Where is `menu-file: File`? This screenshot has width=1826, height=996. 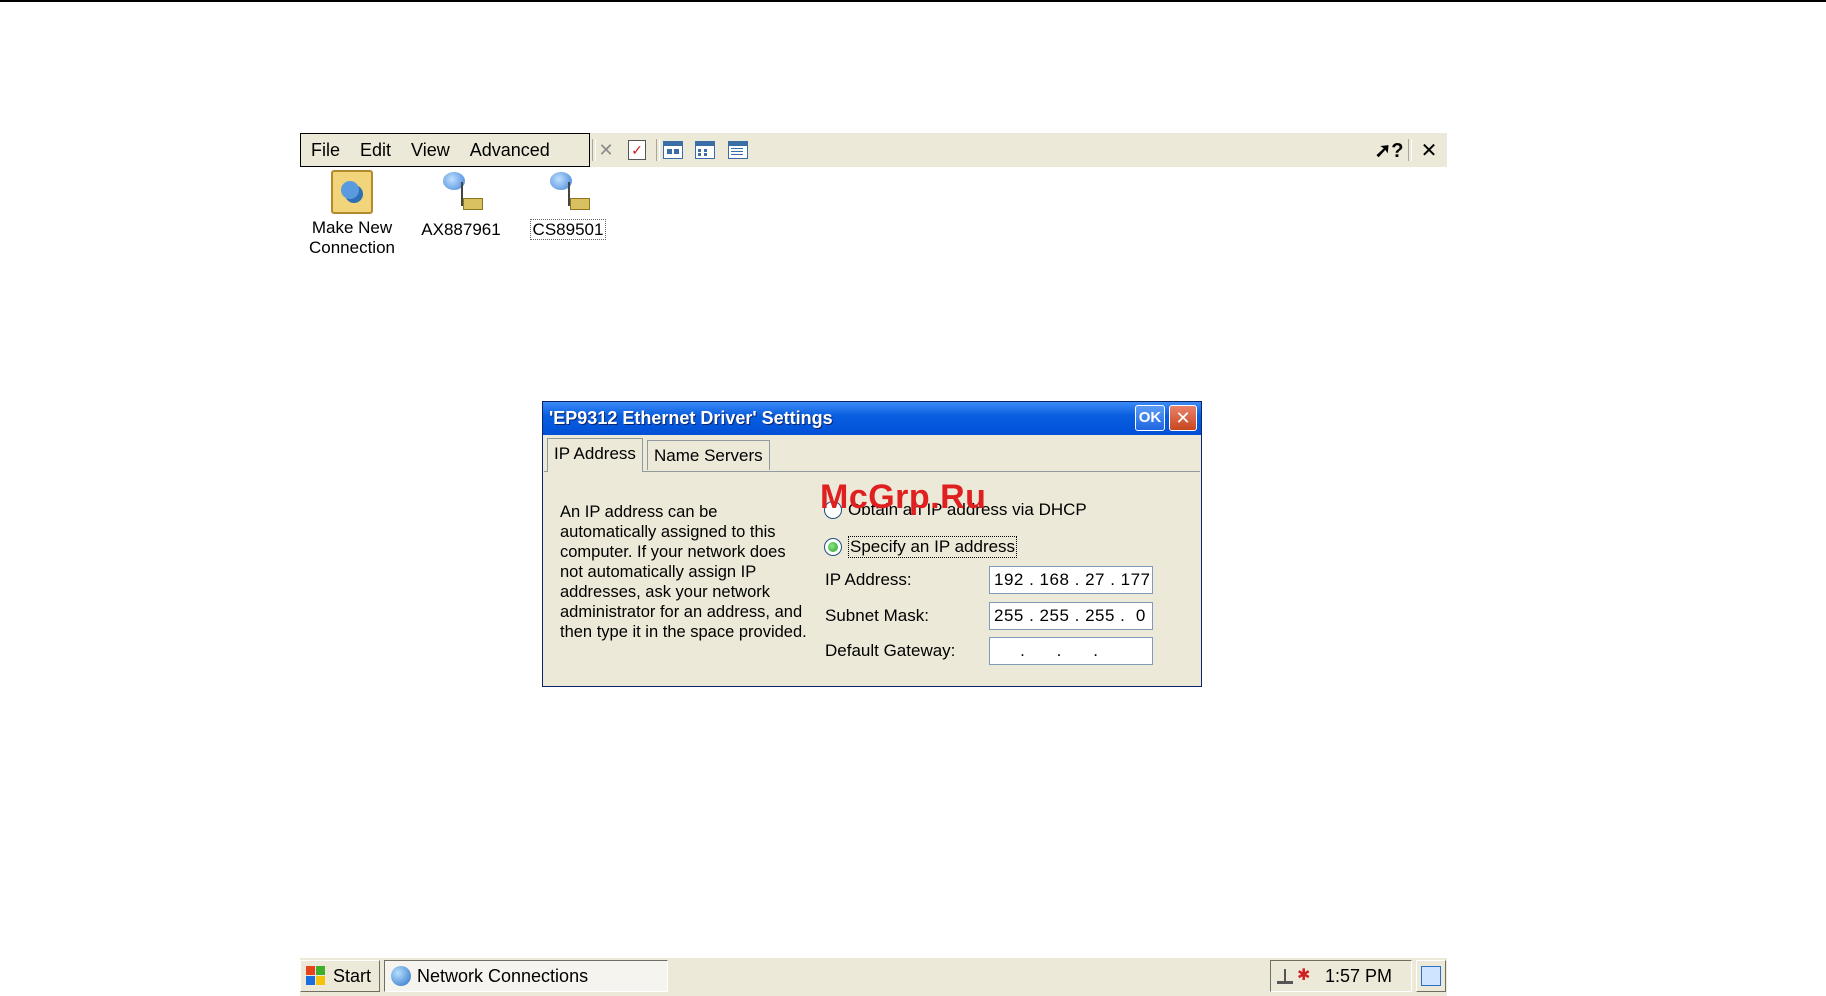
menu-file: File is located at coordinates (325, 150).